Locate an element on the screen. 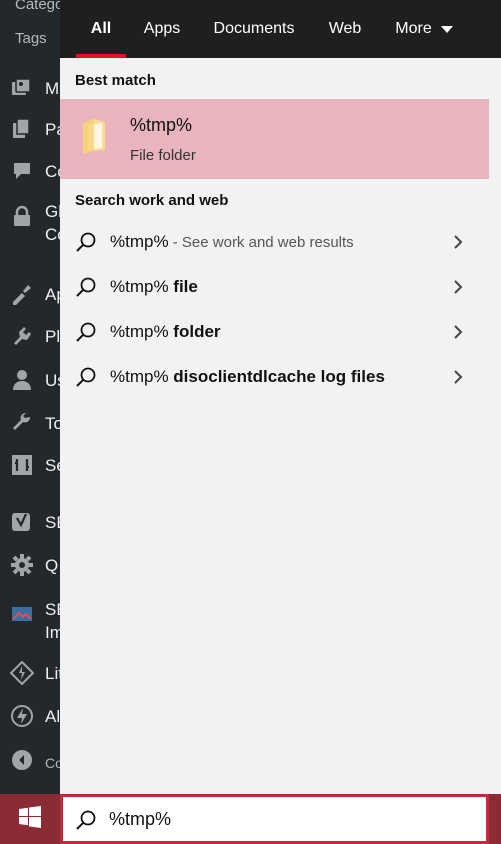 This screenshot has width=501, height=844. litespeed-icon is located at coordinates (22, 673).